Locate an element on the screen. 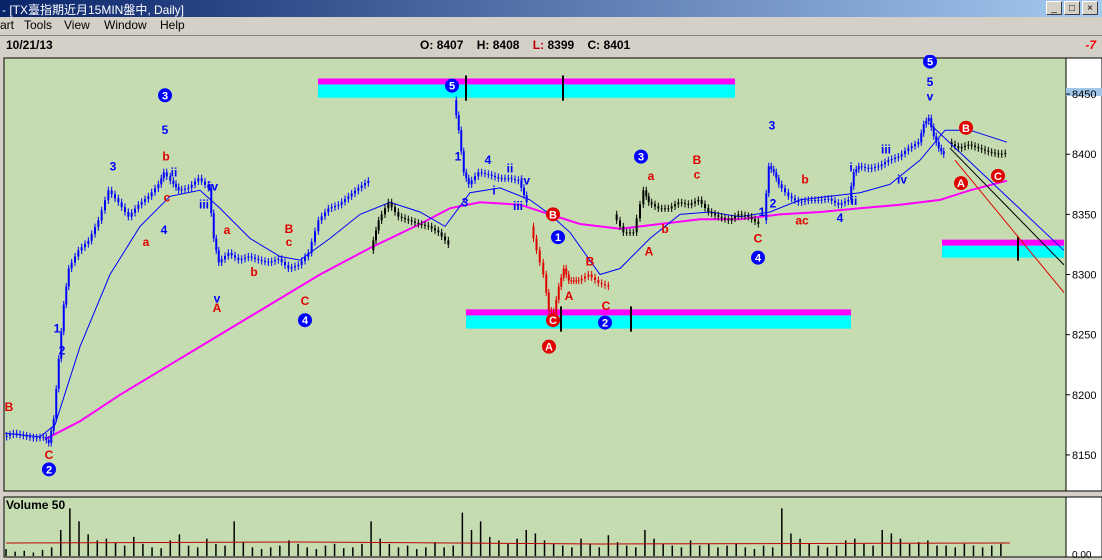  maximize-button: □ is located at coordinates (1072, 8).